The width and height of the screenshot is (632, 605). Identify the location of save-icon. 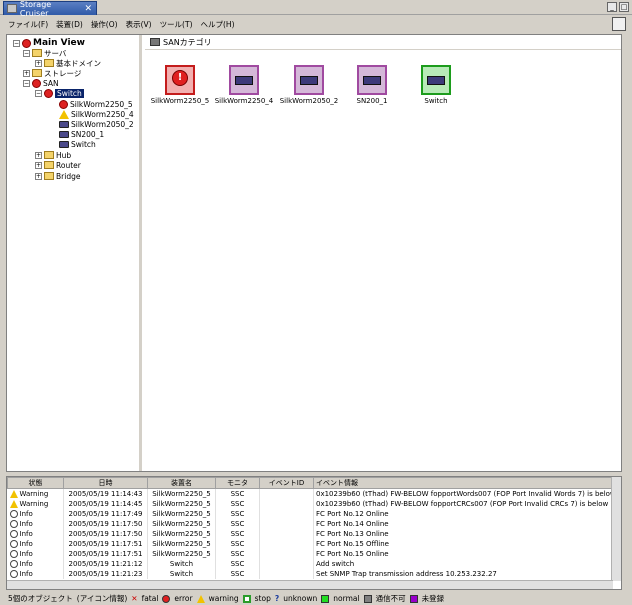
(619, 24).